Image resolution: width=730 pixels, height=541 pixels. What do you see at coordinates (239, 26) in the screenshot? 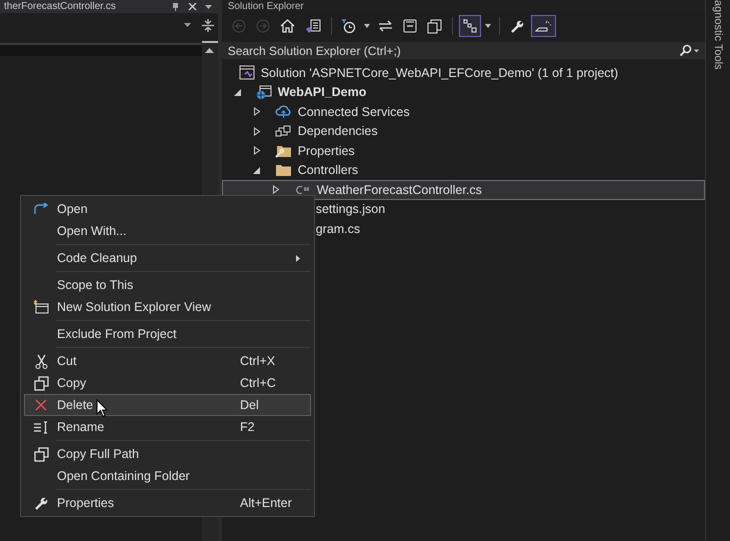
I see `back-icon` at bounding box center [239, 26].